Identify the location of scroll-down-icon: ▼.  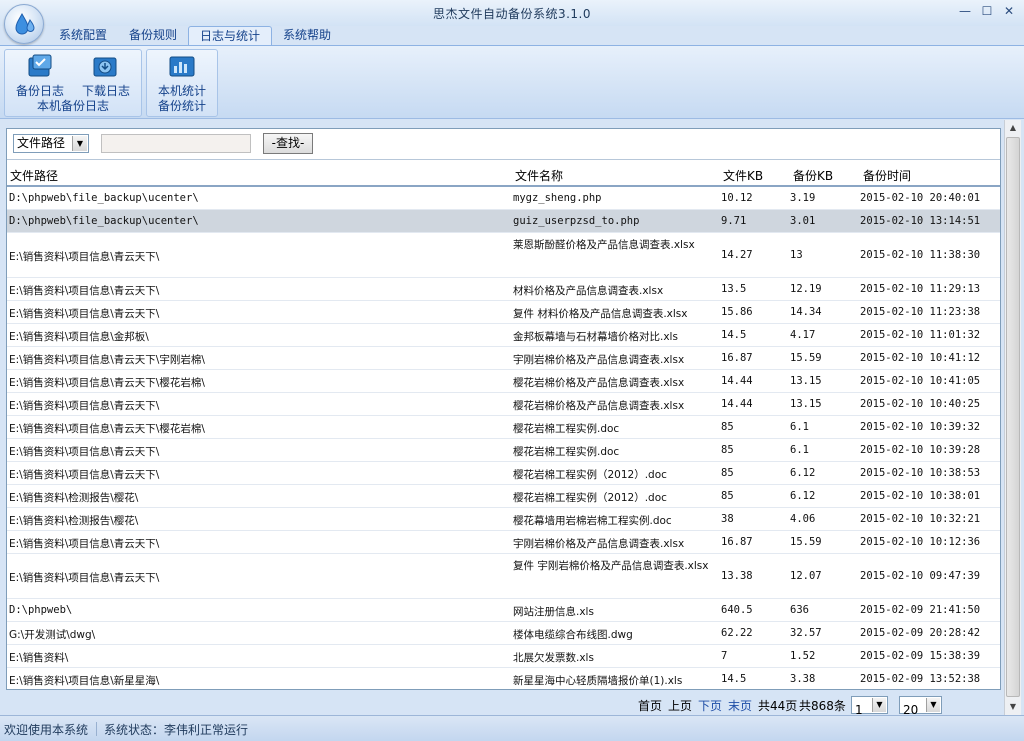
(1013, 707).